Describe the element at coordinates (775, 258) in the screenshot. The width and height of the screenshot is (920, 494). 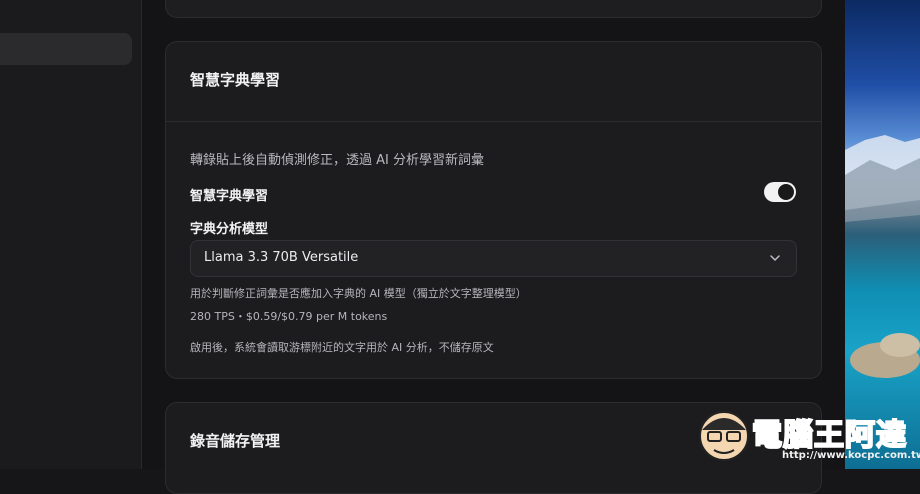
I see `chevron-down-icon` at that location.